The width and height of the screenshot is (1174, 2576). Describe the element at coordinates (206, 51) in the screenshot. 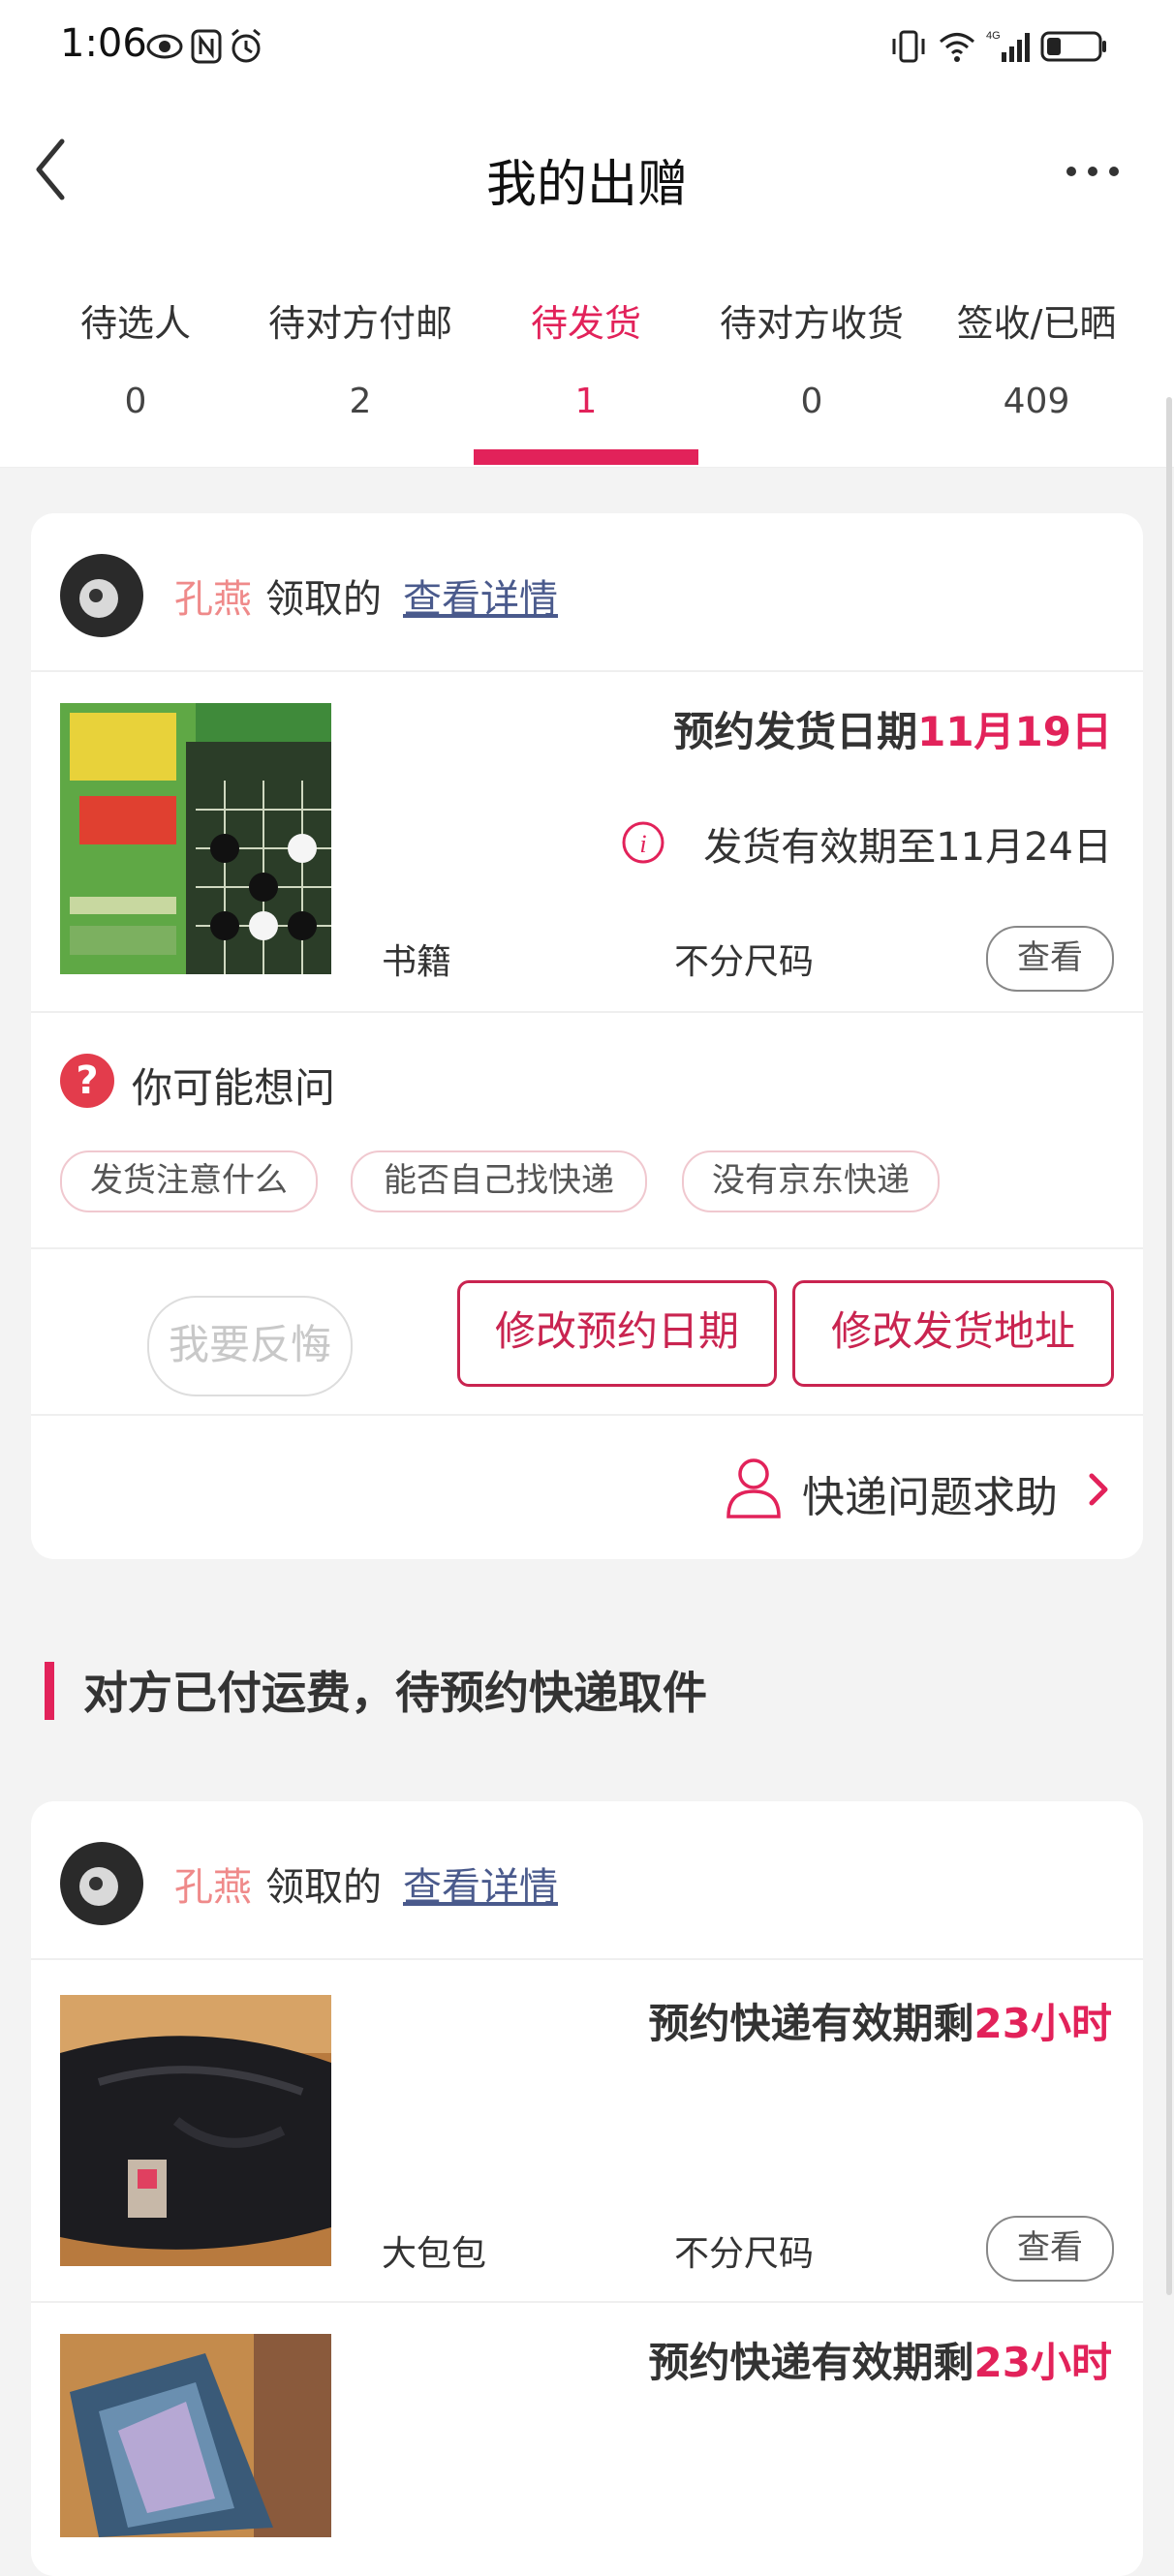

I see `nfc-icon` at that location.